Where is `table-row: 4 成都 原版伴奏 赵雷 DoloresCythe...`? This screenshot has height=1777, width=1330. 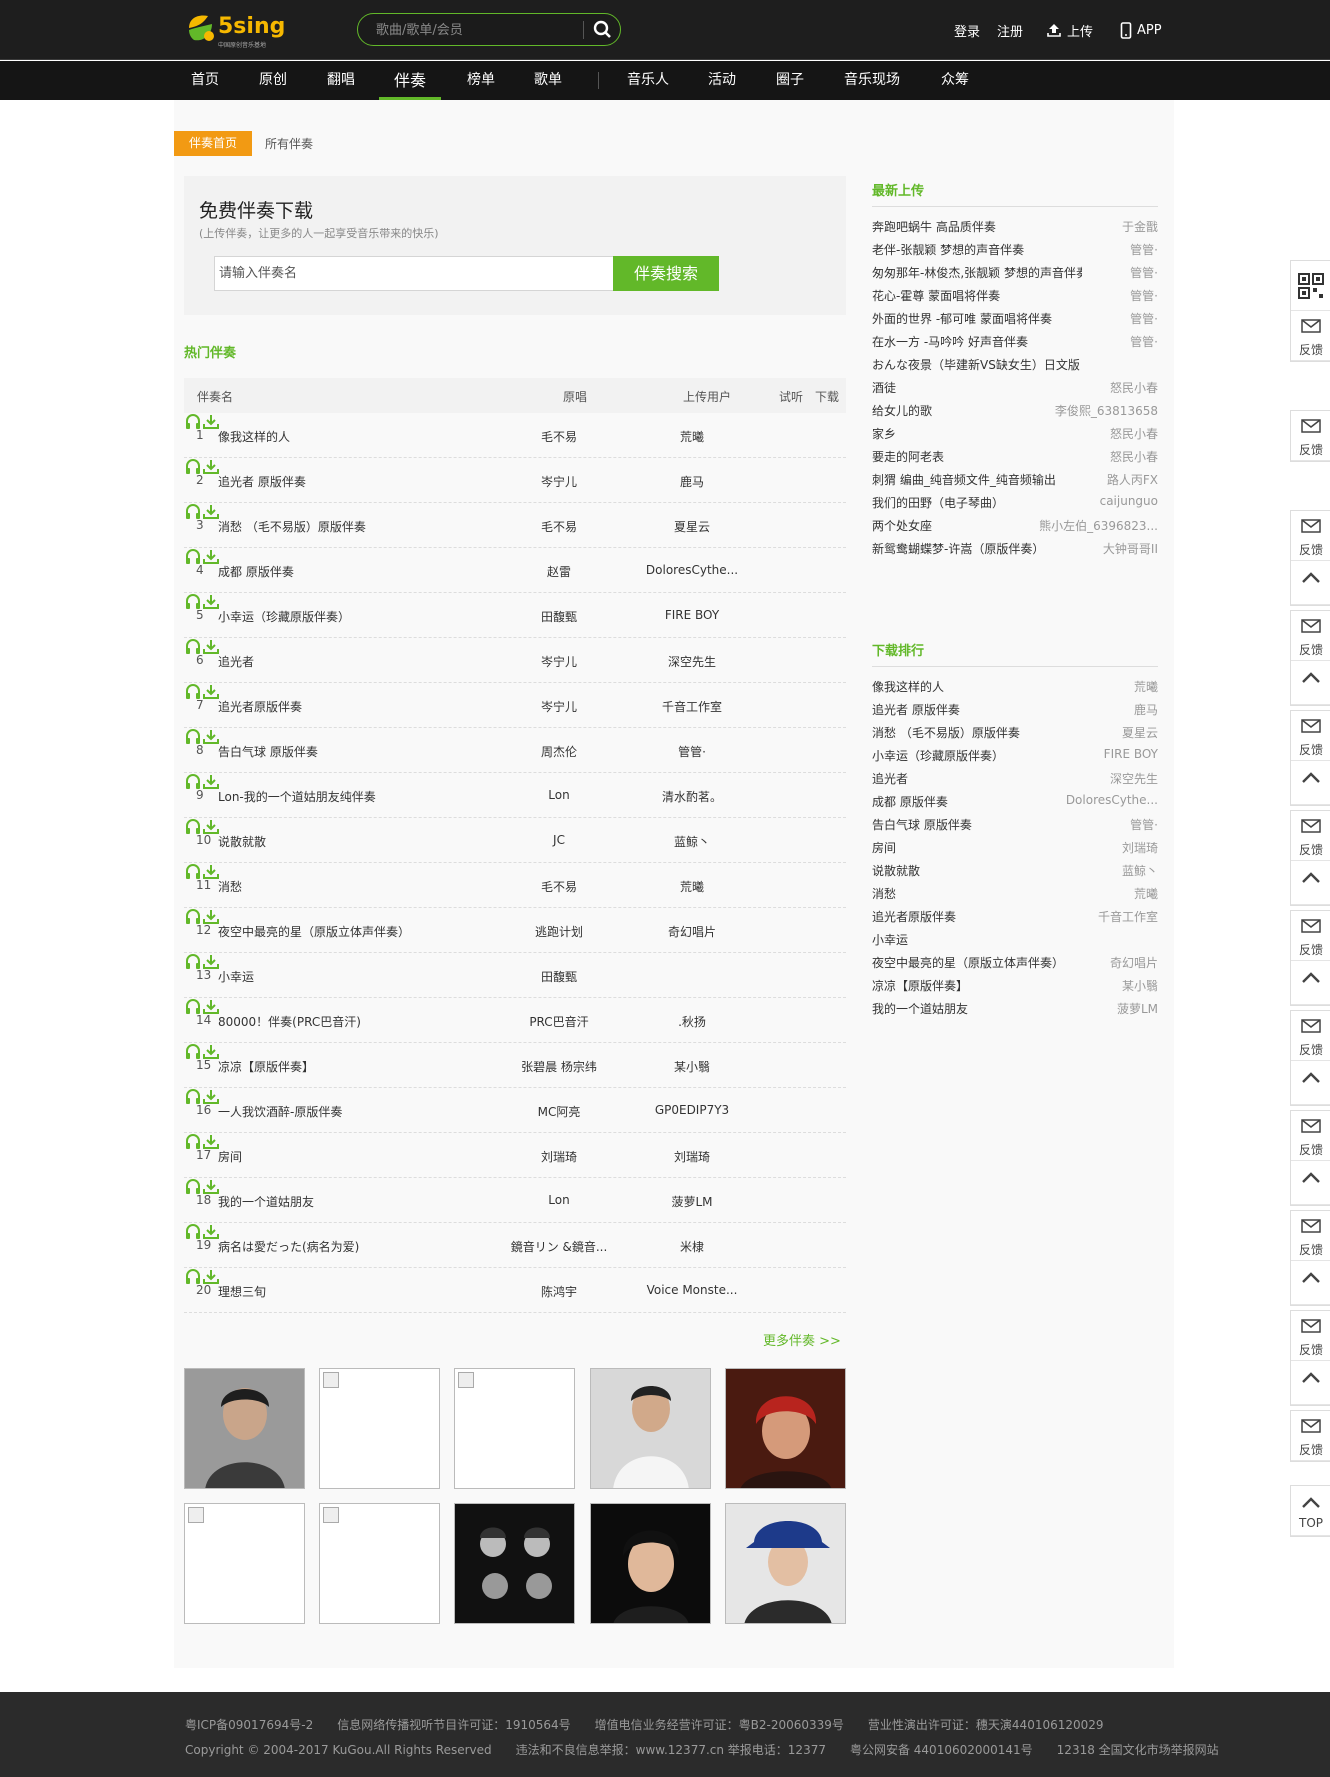 table-row: 4 成都 原版伴奏 赵雷 DoloresCythe... is located at coordinates (515, 570).